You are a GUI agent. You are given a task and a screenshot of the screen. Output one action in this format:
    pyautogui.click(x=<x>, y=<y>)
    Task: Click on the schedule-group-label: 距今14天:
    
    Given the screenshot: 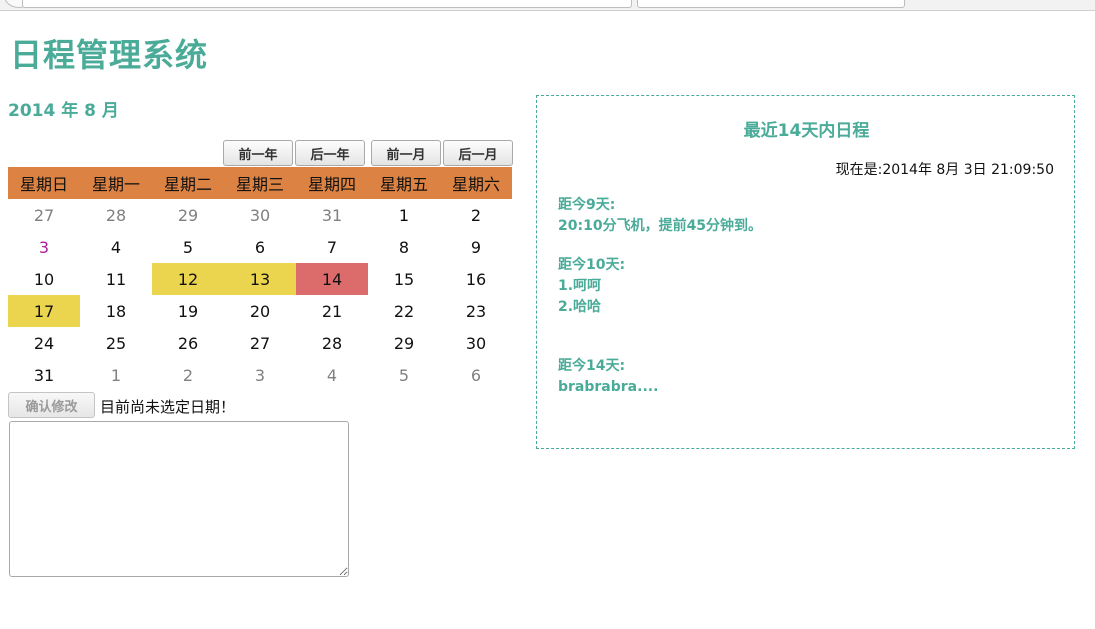 What is the action you would take?
    pyautogui.click(x=592, y=366)
    